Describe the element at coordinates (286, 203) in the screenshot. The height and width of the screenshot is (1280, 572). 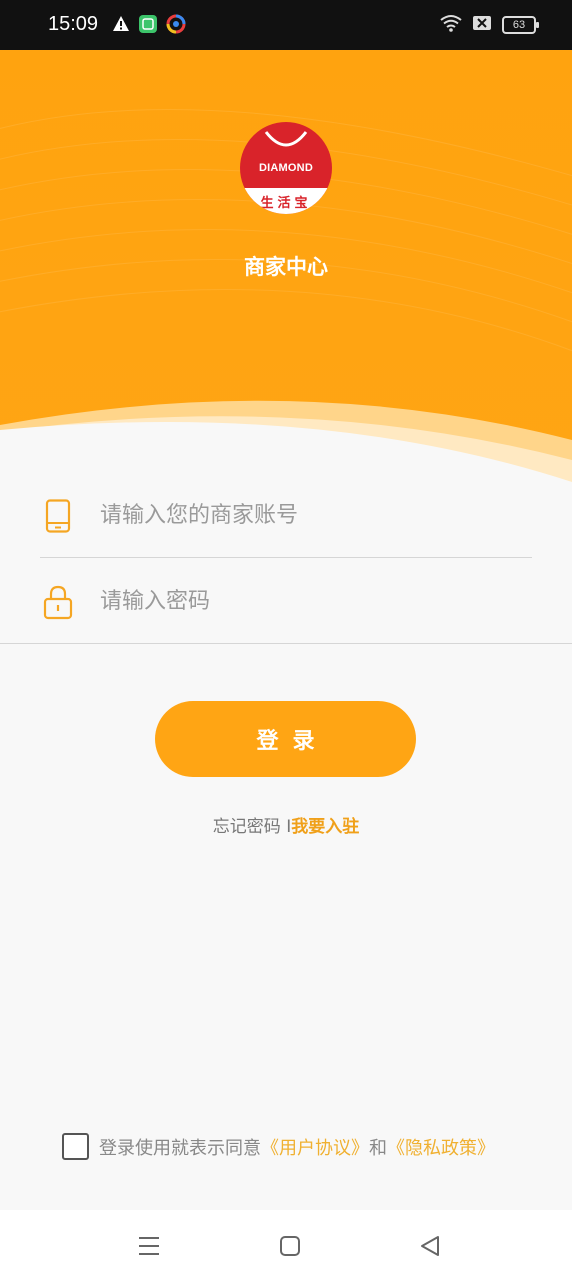
I see `logo-cn-text: 生活宝` at that location.